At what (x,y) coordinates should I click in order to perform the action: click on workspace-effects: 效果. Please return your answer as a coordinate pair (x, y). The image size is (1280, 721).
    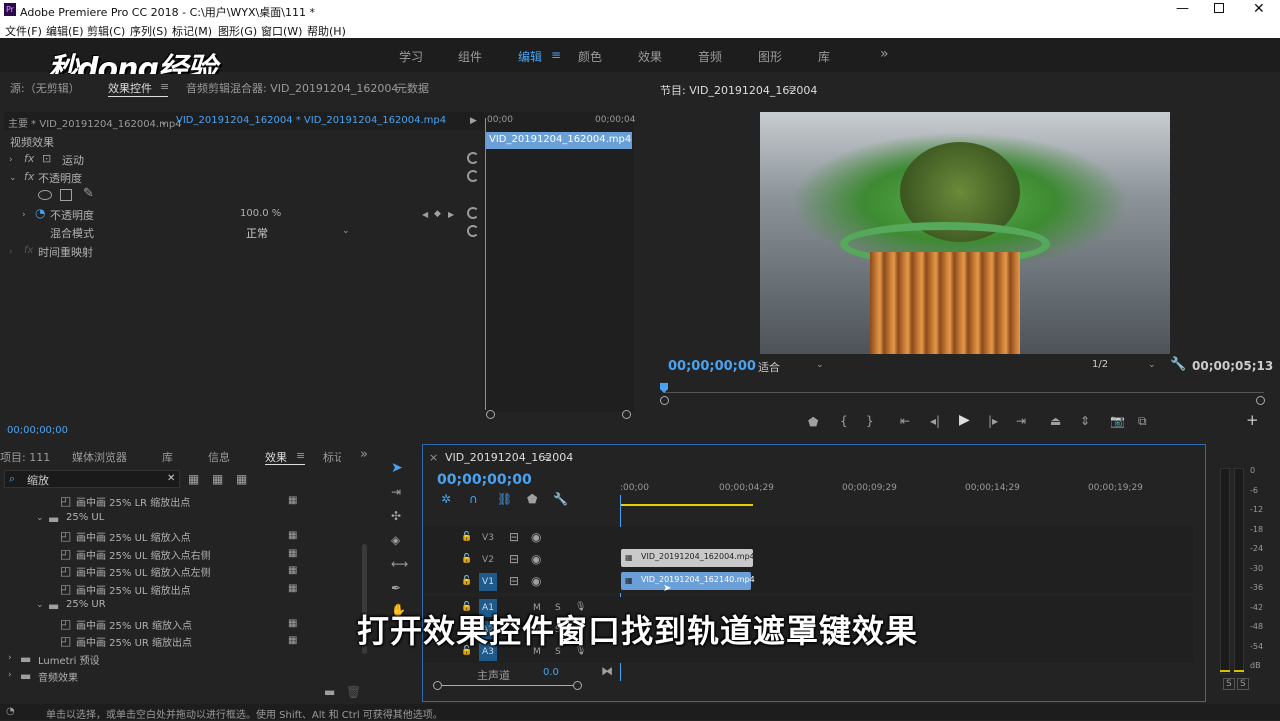
    Looking at the image, I should click on (650, 56).